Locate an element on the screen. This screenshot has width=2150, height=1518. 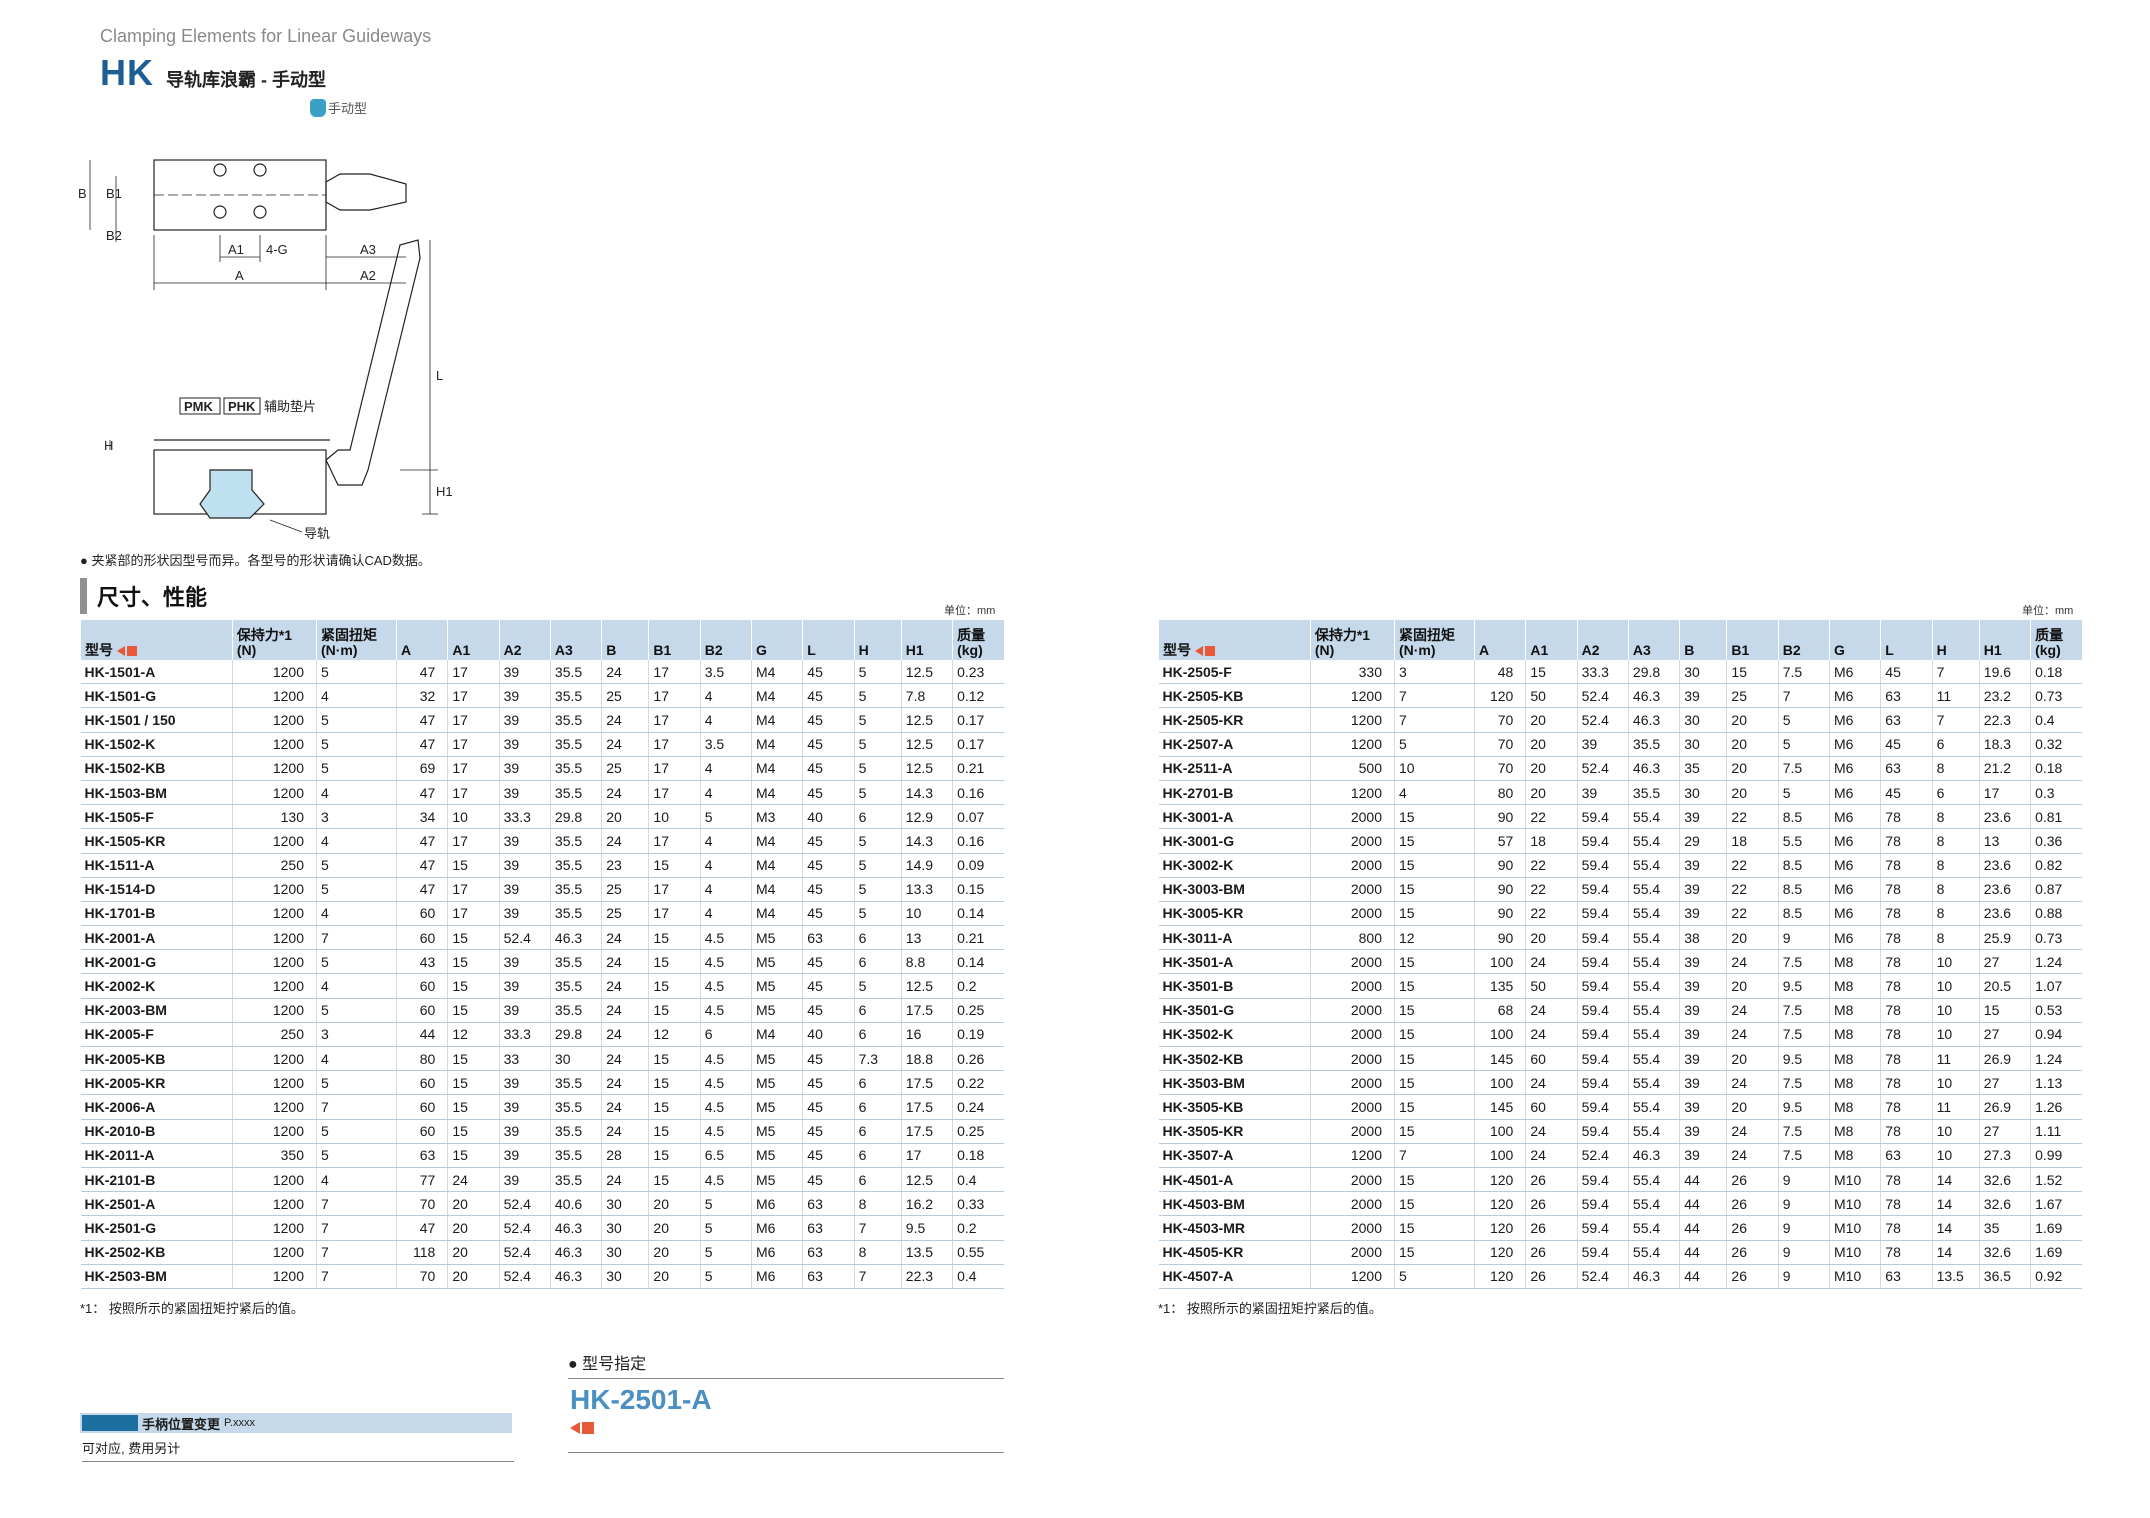
value-cell: 250 is located at coordinates (274, 865).